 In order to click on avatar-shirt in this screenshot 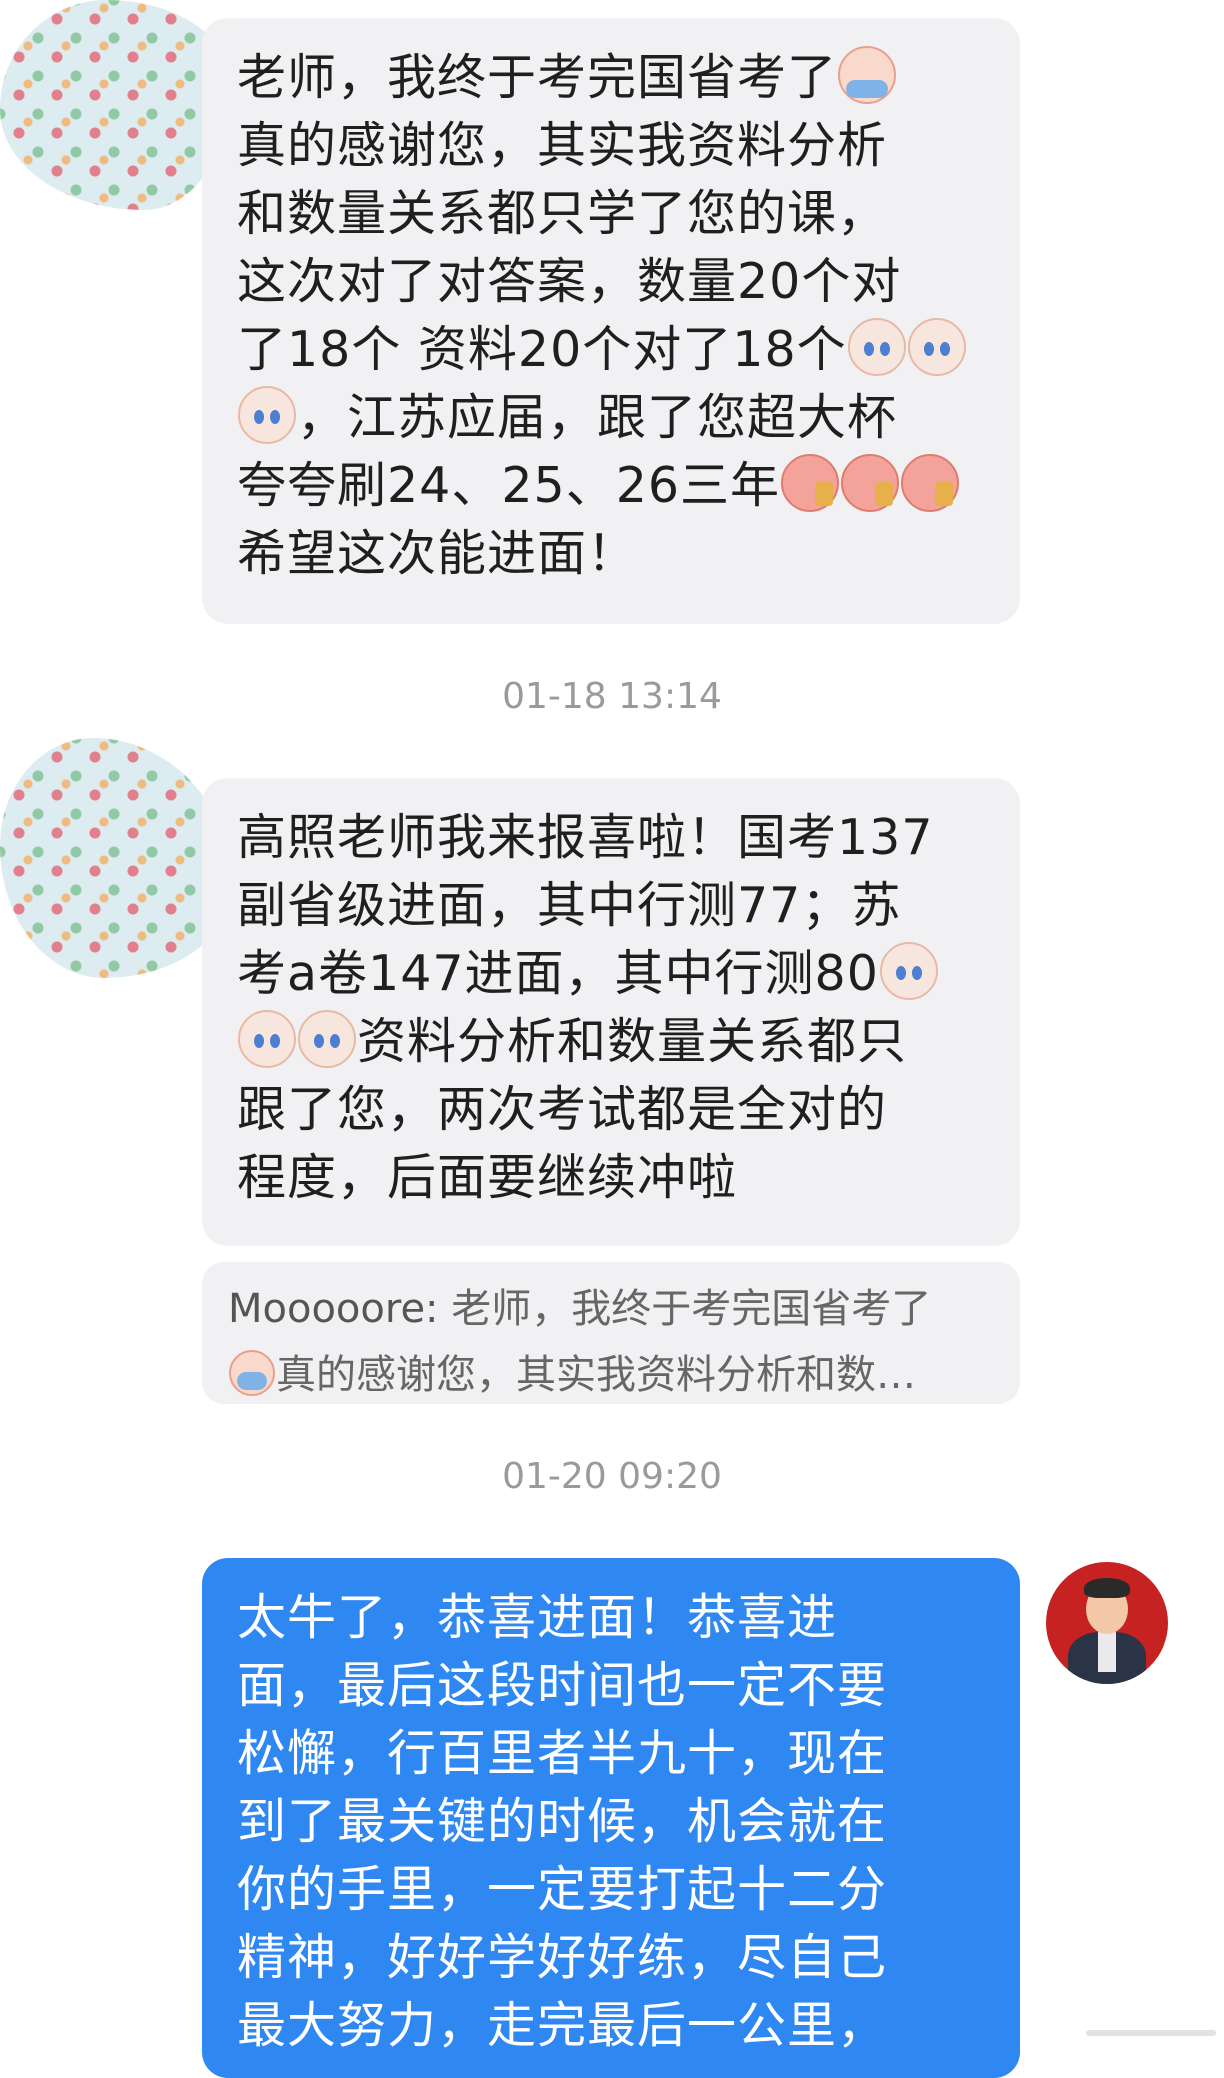, I will do `click(1107, 1652)`.